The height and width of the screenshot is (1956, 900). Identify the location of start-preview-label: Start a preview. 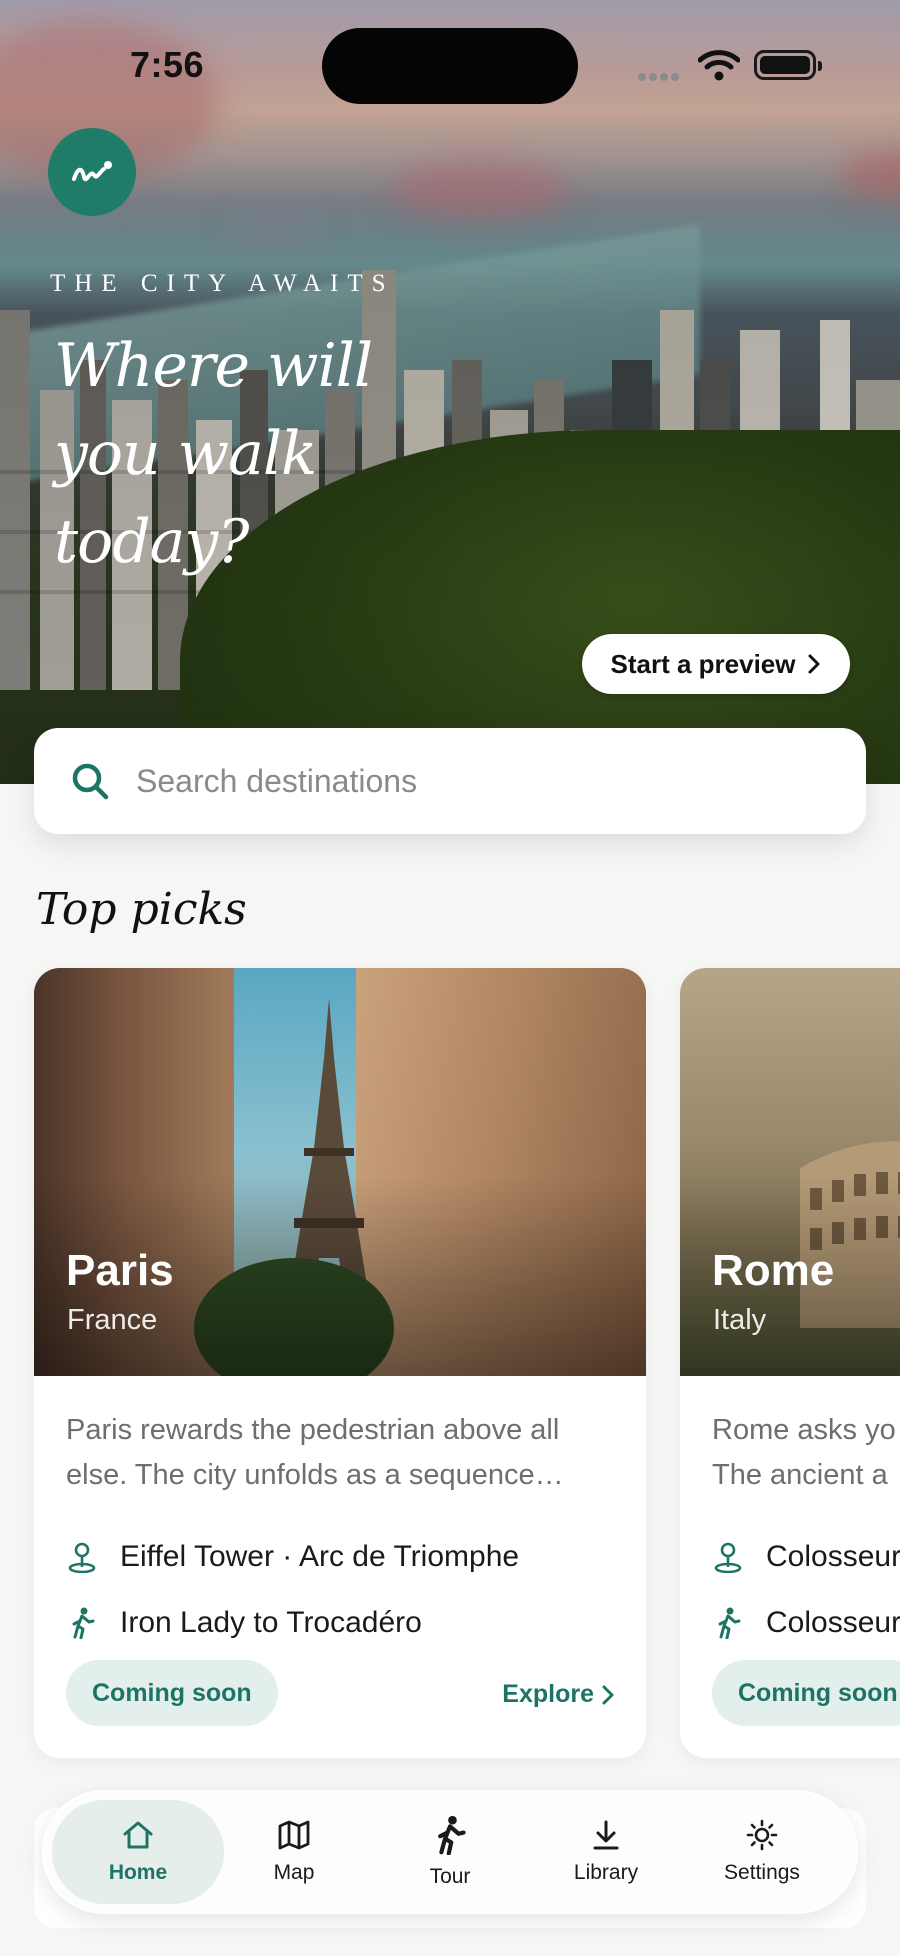
(703, 663).